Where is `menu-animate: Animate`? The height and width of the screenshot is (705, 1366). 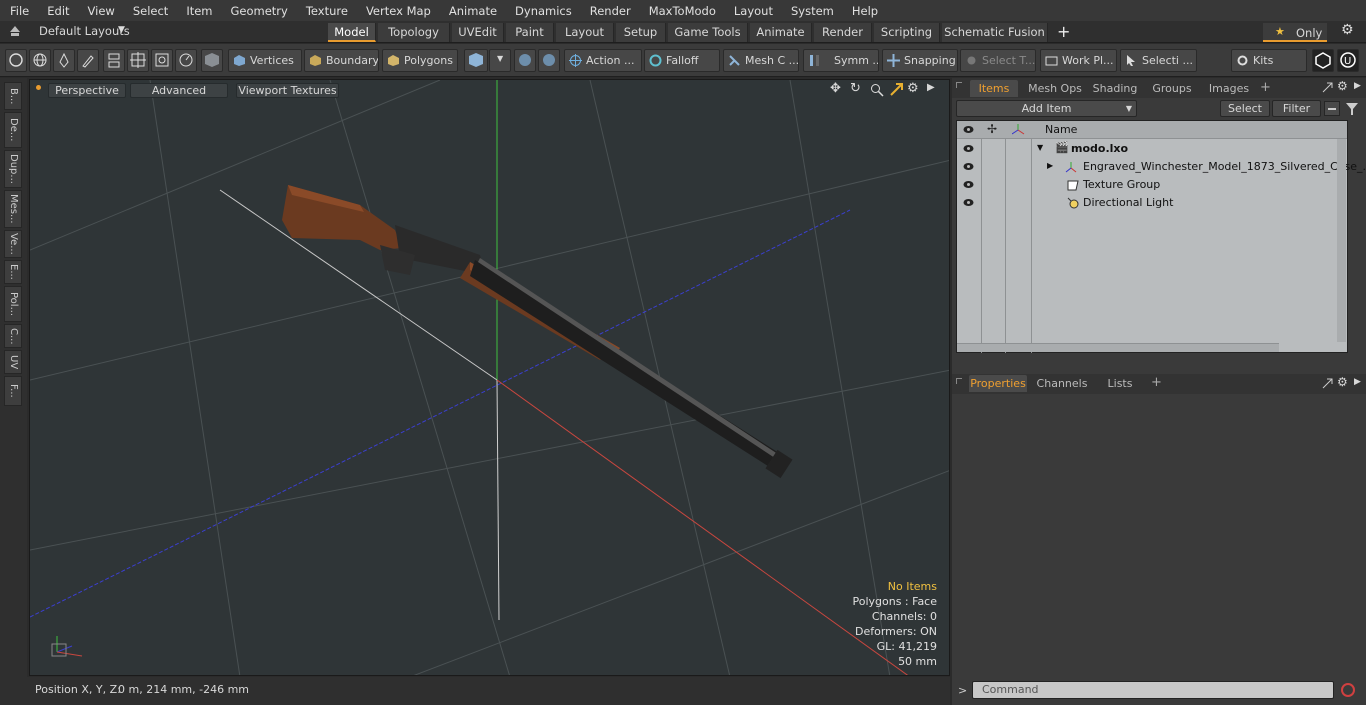
menu-animate: Animate is located at coordinates (472, 11).